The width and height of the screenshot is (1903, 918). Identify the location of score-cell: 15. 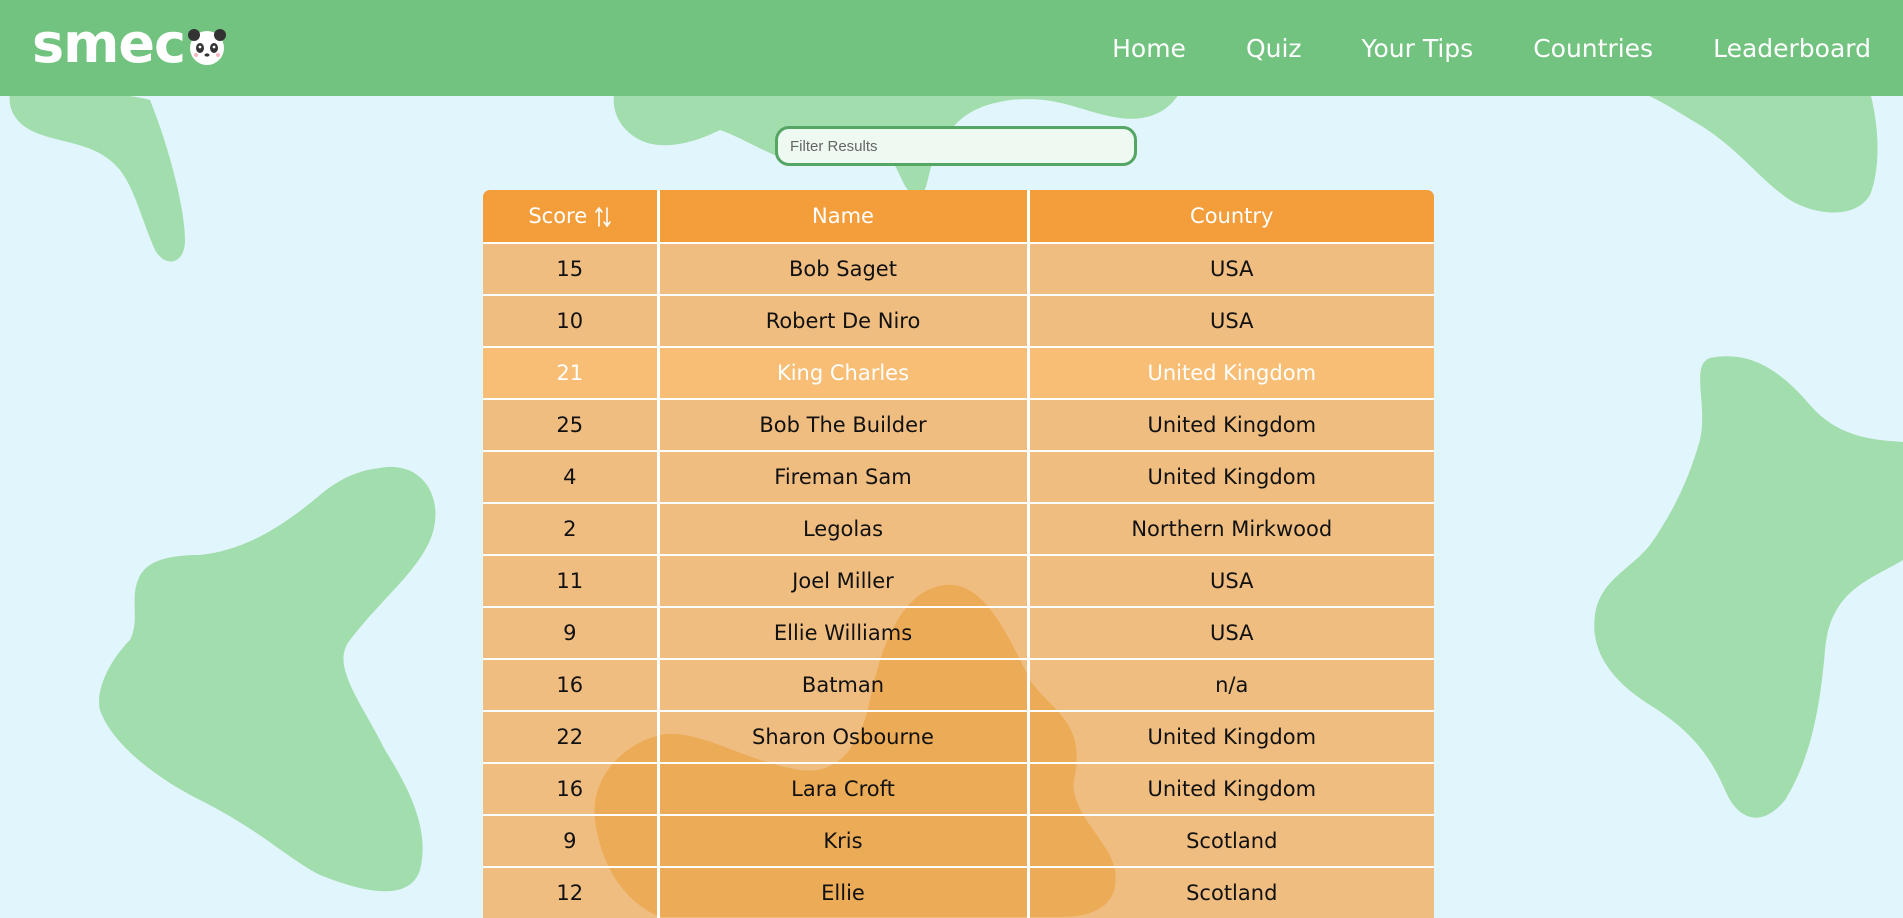
(571, 268).